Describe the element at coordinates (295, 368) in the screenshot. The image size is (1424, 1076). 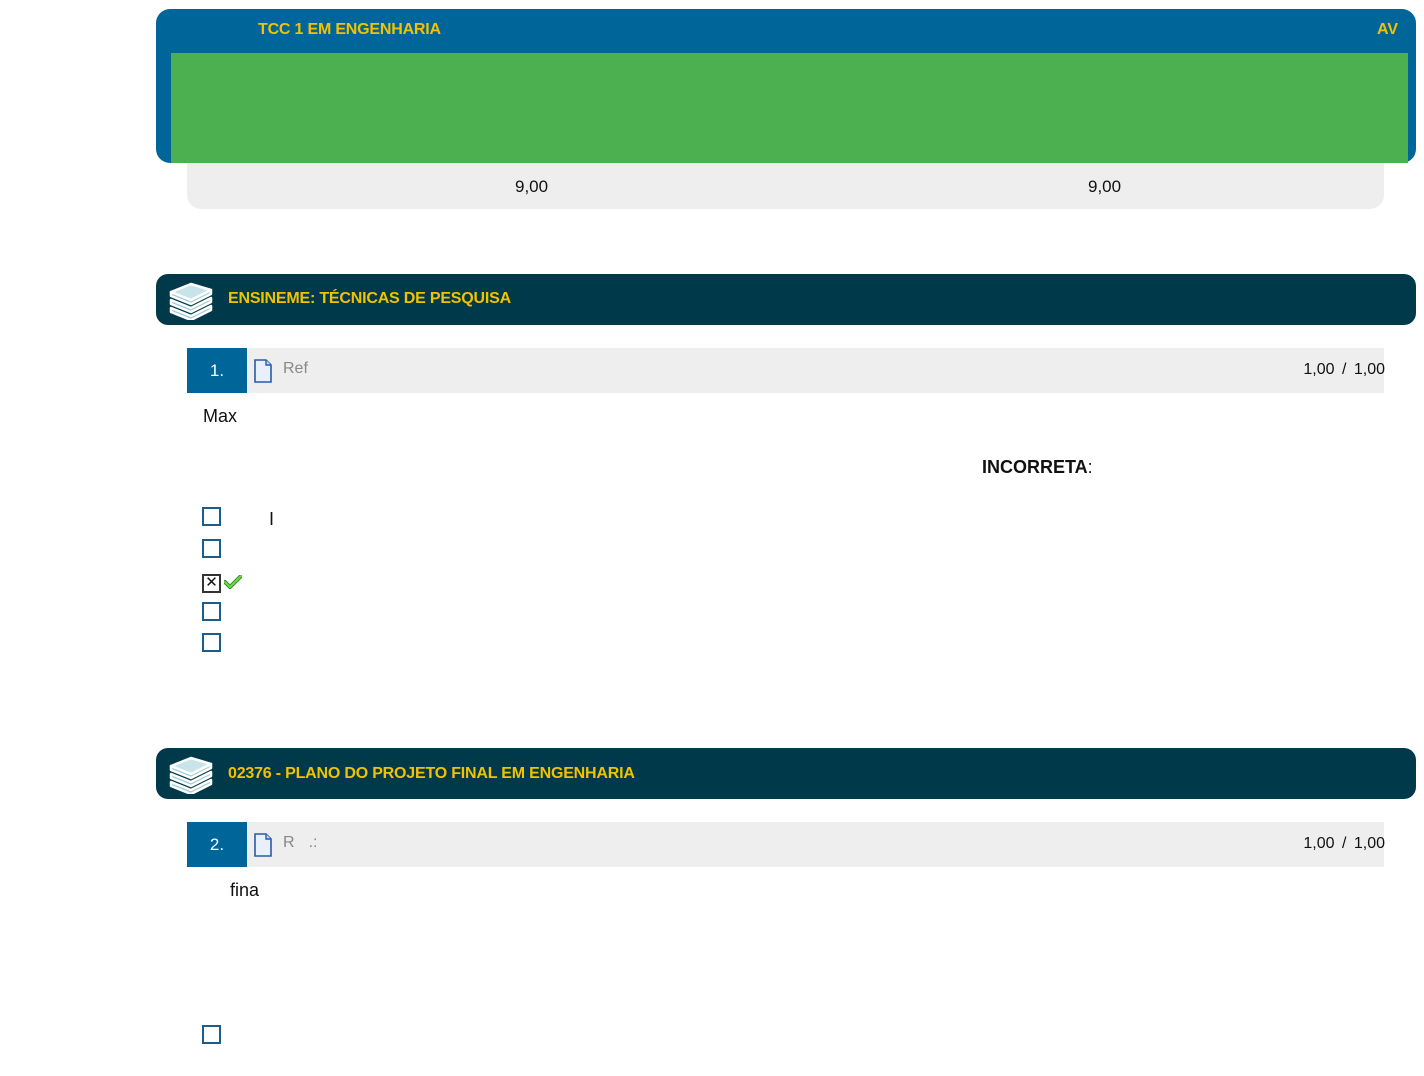
I see `question-ref-1: Ref` at that location.